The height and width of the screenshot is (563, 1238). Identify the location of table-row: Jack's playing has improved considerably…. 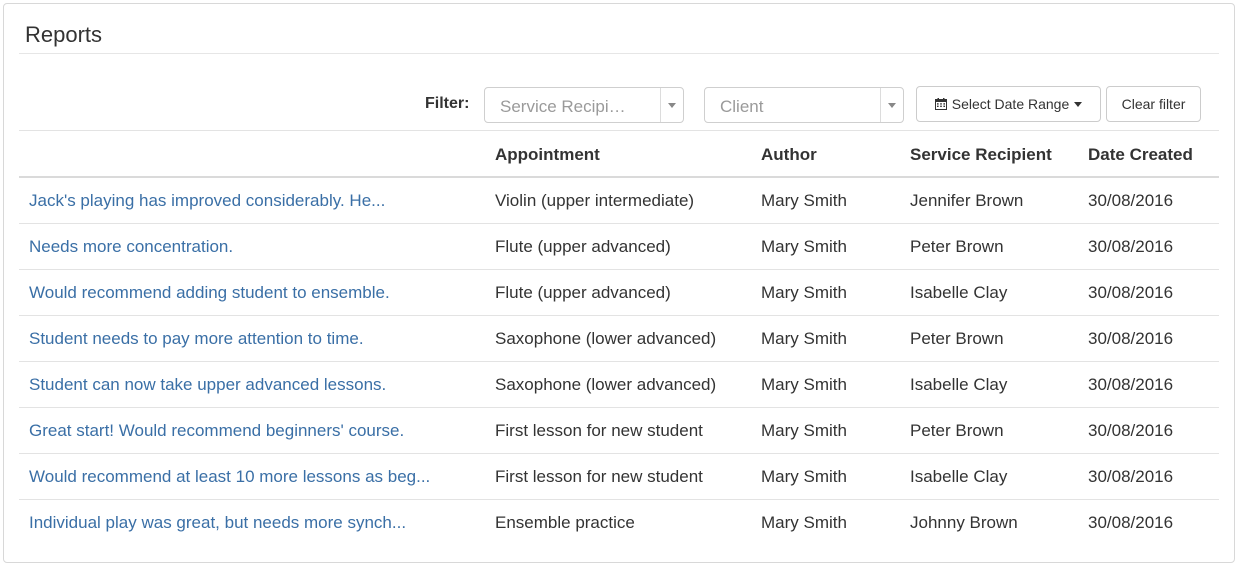
(619, 201).